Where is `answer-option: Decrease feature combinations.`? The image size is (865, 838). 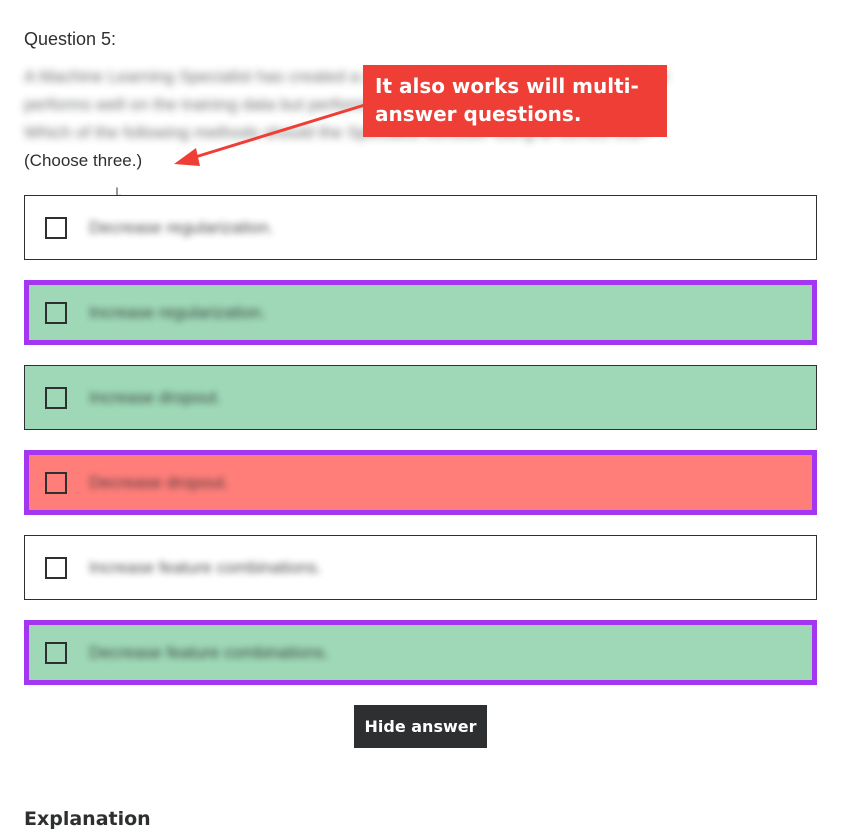 answer-option: Decrease feature combinations. is located at coordinates (420, 652).